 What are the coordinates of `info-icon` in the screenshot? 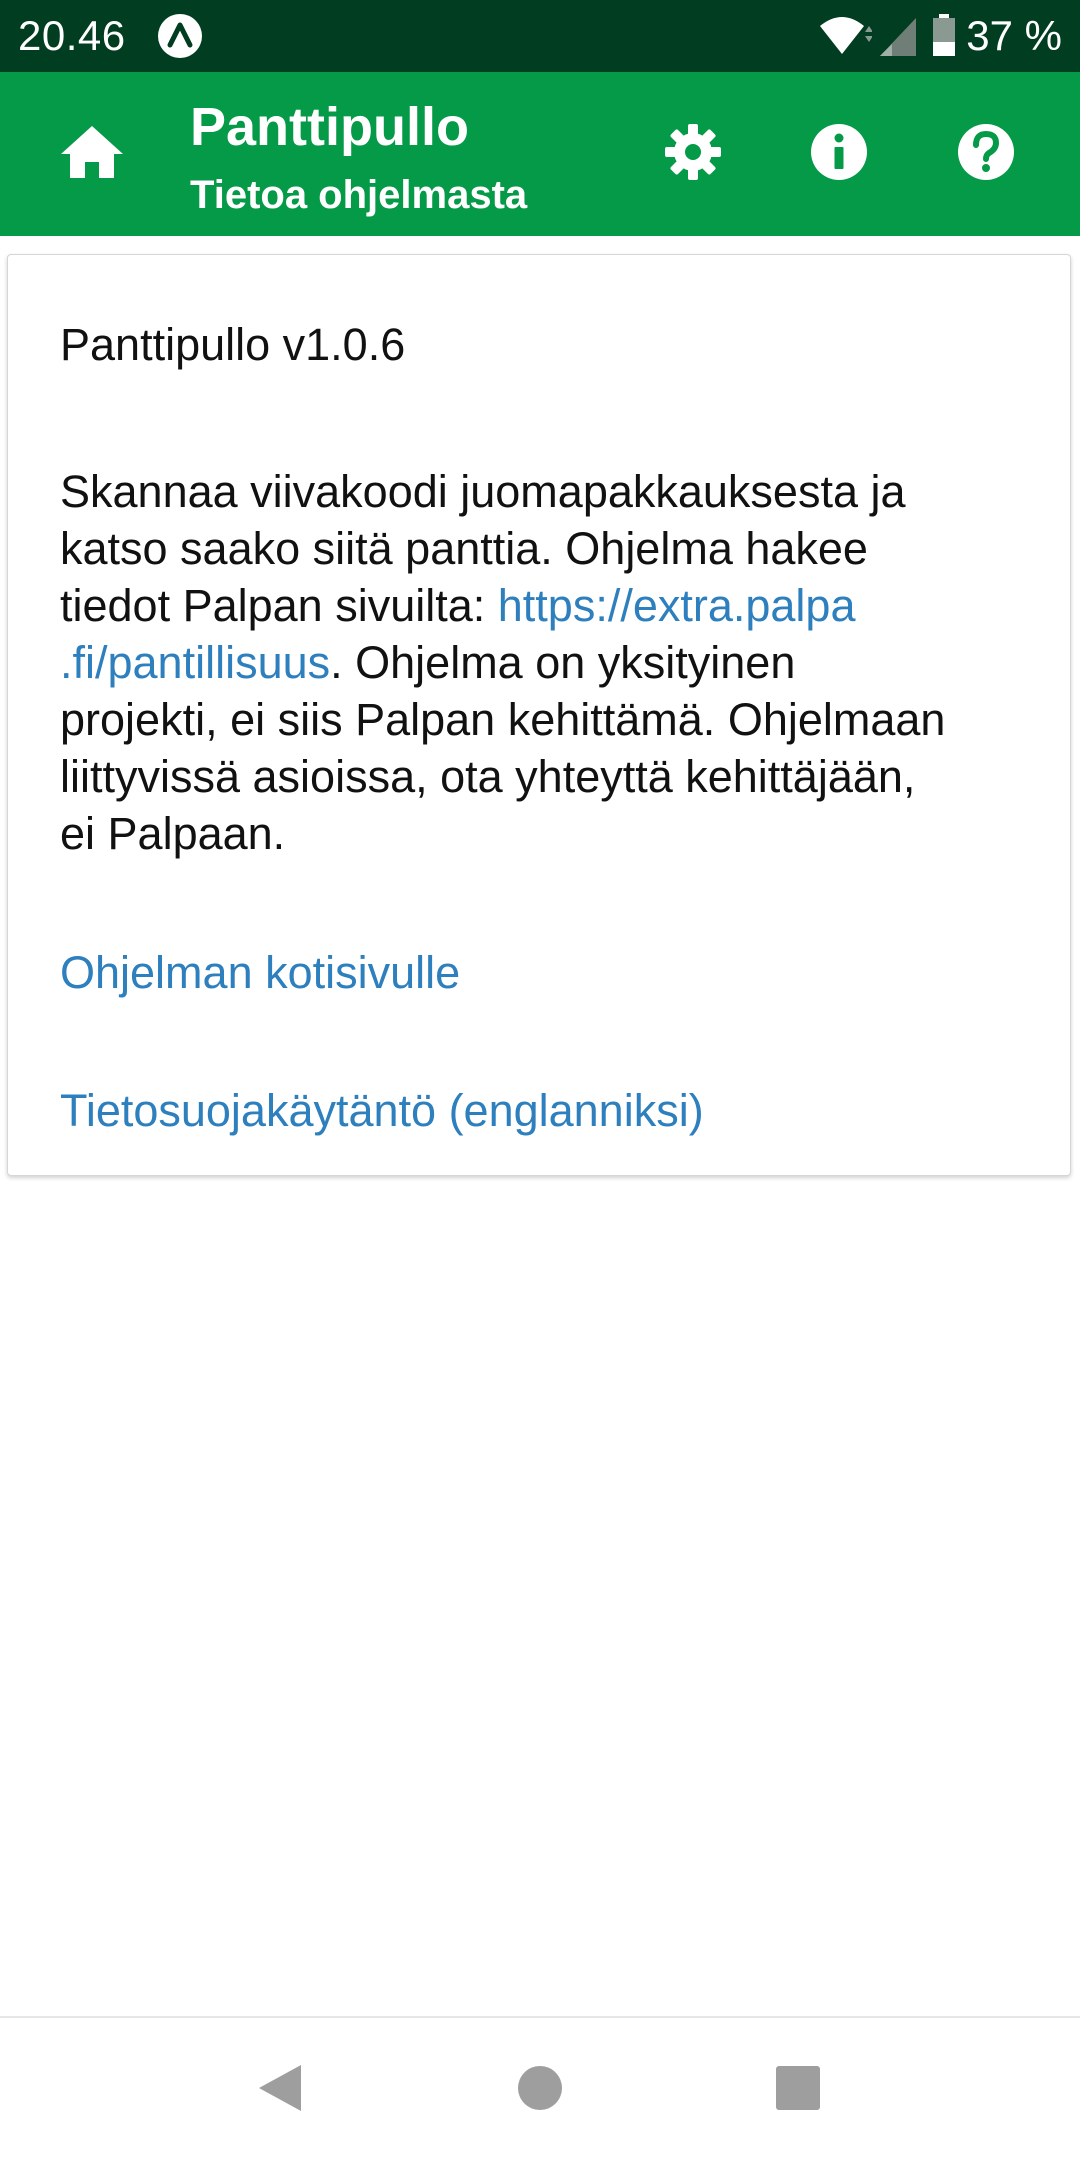 It's located at (839, 154).